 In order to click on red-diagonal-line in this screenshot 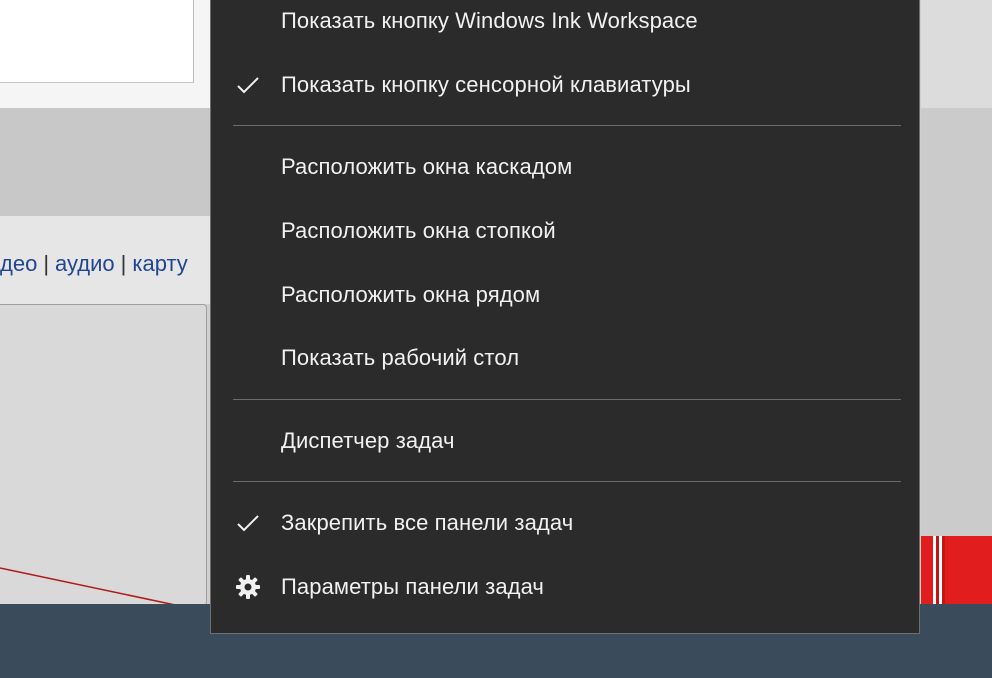, I will do `click(90, 587)`.